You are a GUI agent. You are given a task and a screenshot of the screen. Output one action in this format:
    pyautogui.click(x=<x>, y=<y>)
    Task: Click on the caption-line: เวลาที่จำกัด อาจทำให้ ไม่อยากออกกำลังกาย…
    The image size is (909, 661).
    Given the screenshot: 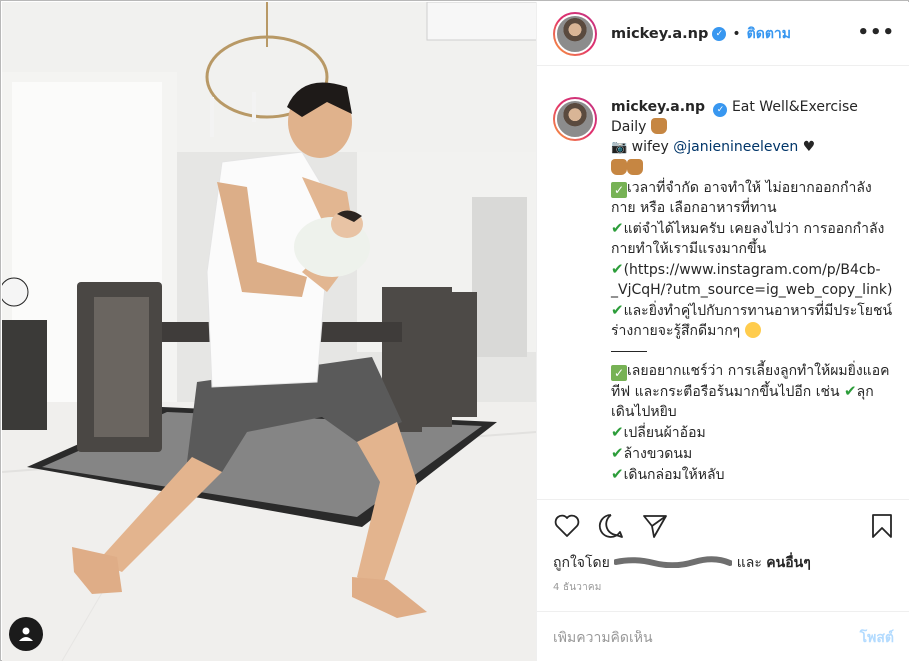 What is the action you would take?
    pyautogui.click(x=741, y=198)
    